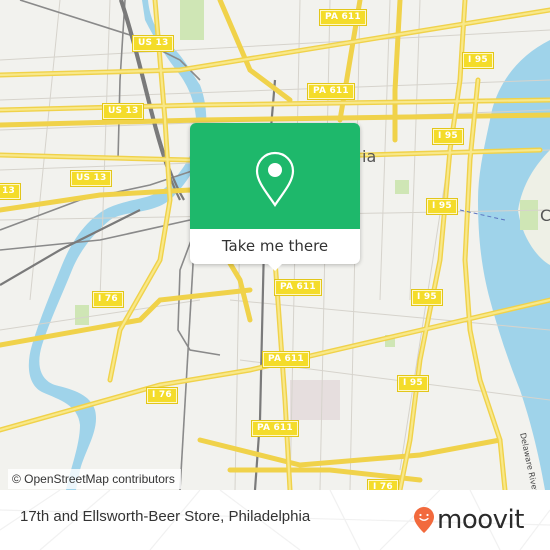 This screenshot has height=550, width=550. I want to click on city-label: ia, so click(369, 156).